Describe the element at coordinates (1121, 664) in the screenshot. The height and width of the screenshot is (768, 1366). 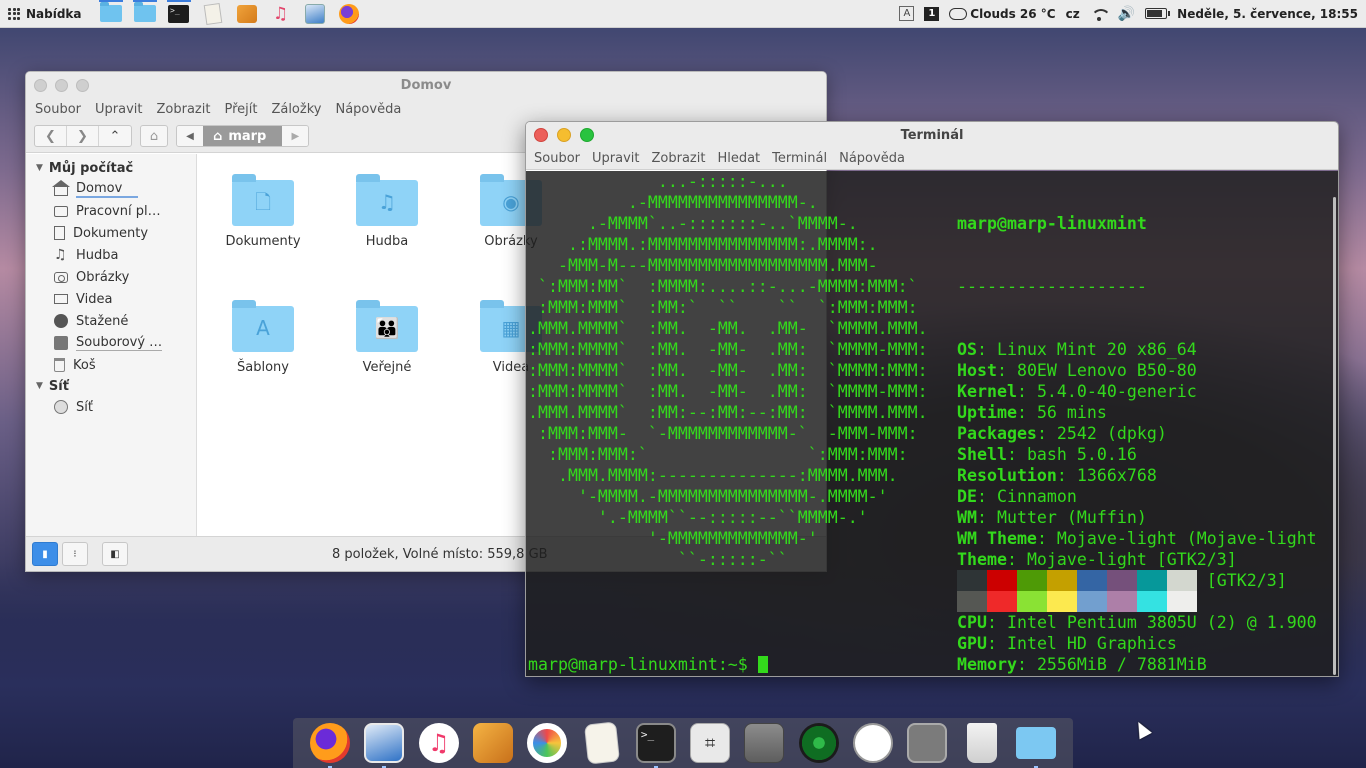
I see `info-value: 2556MiB / 7881MiB` at that location.